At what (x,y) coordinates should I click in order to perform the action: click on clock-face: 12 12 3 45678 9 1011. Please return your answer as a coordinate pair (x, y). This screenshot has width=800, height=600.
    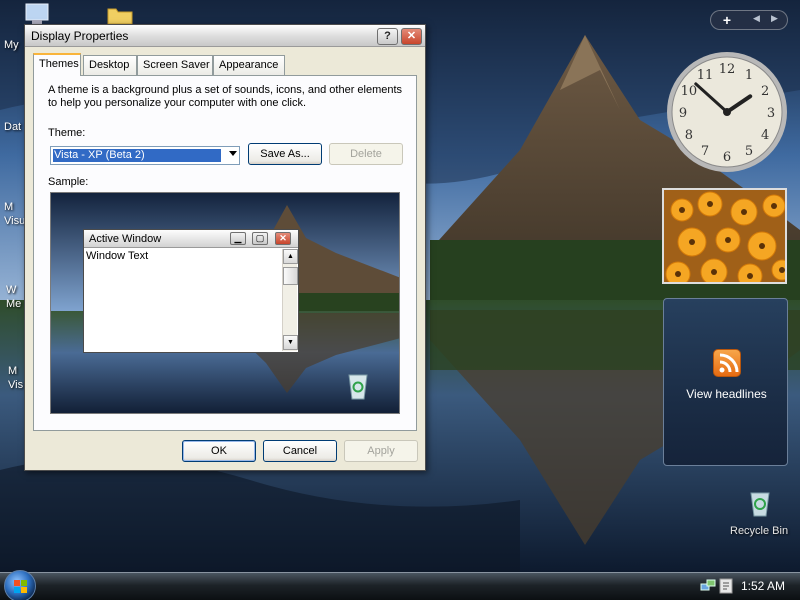
    Looking at the image, I should click on (727, 112).